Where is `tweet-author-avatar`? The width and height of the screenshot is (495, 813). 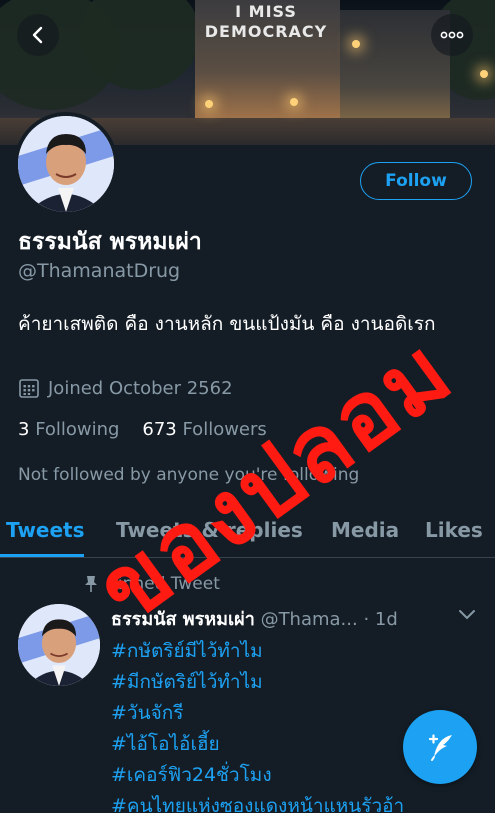
tweet-author-avatar is located at coordinates (59, 645).